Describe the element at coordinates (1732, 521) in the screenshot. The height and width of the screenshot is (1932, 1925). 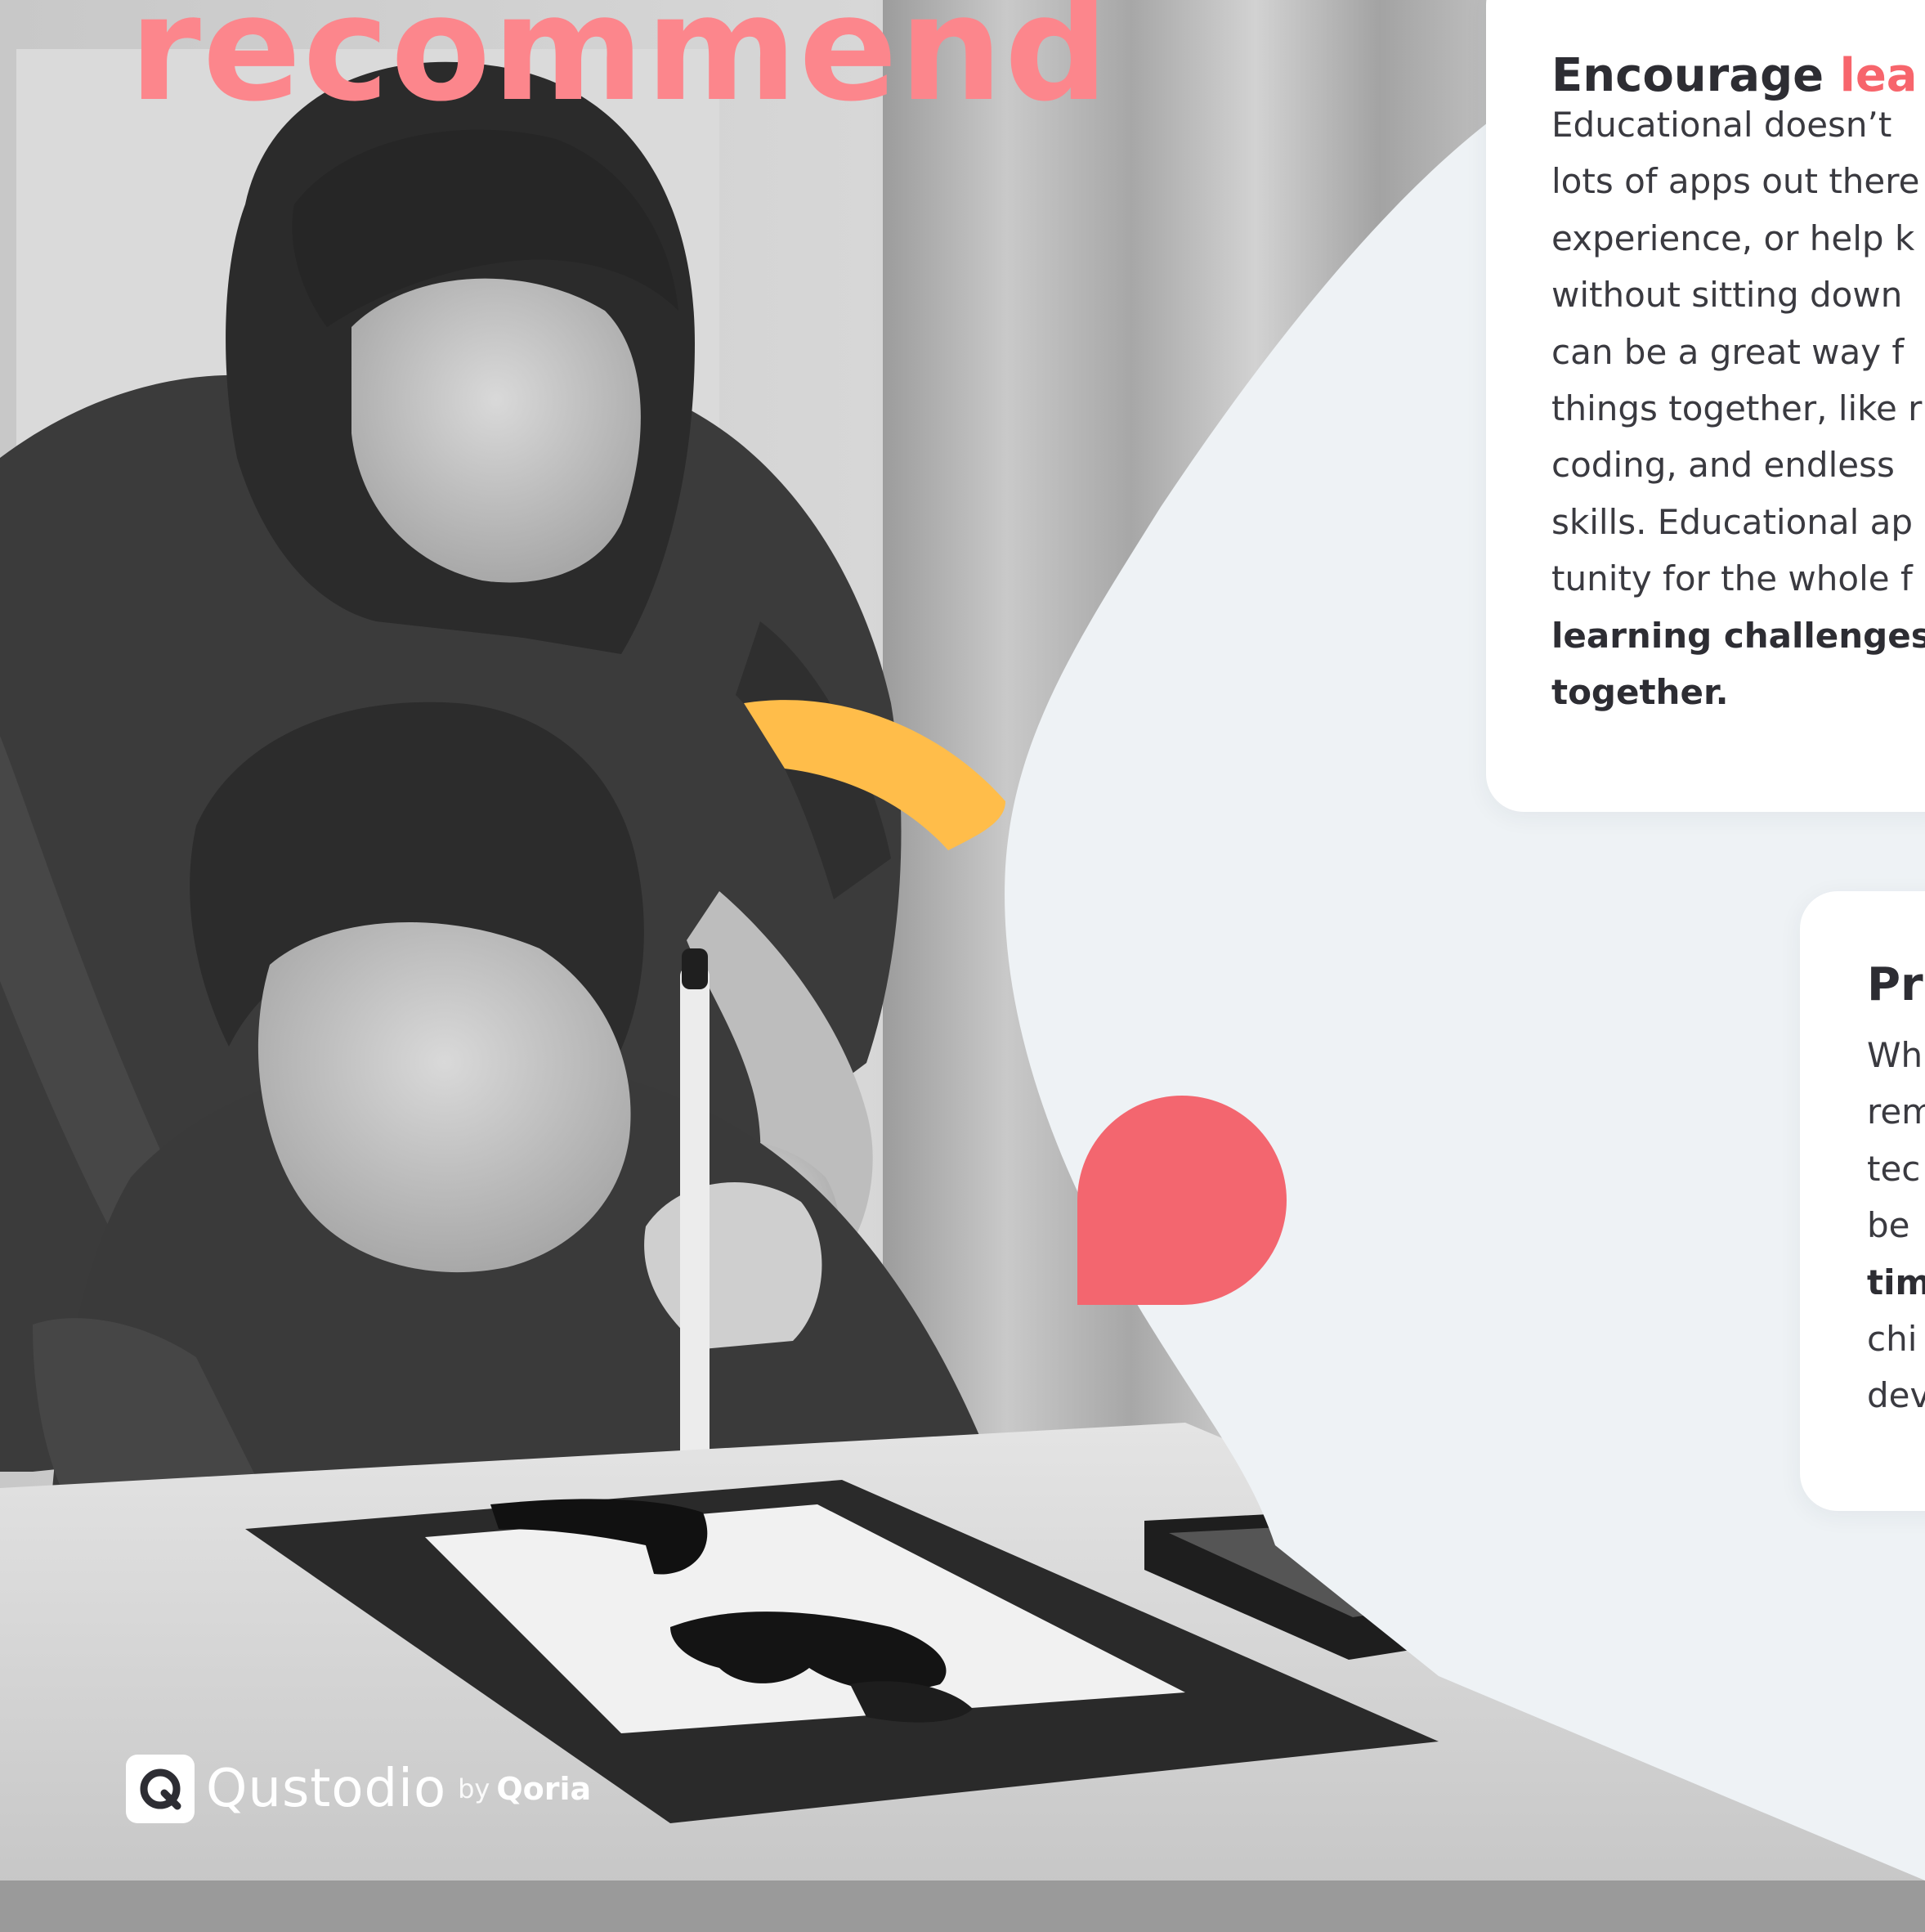
I see `body-line: skills. Educational ap` at that location.